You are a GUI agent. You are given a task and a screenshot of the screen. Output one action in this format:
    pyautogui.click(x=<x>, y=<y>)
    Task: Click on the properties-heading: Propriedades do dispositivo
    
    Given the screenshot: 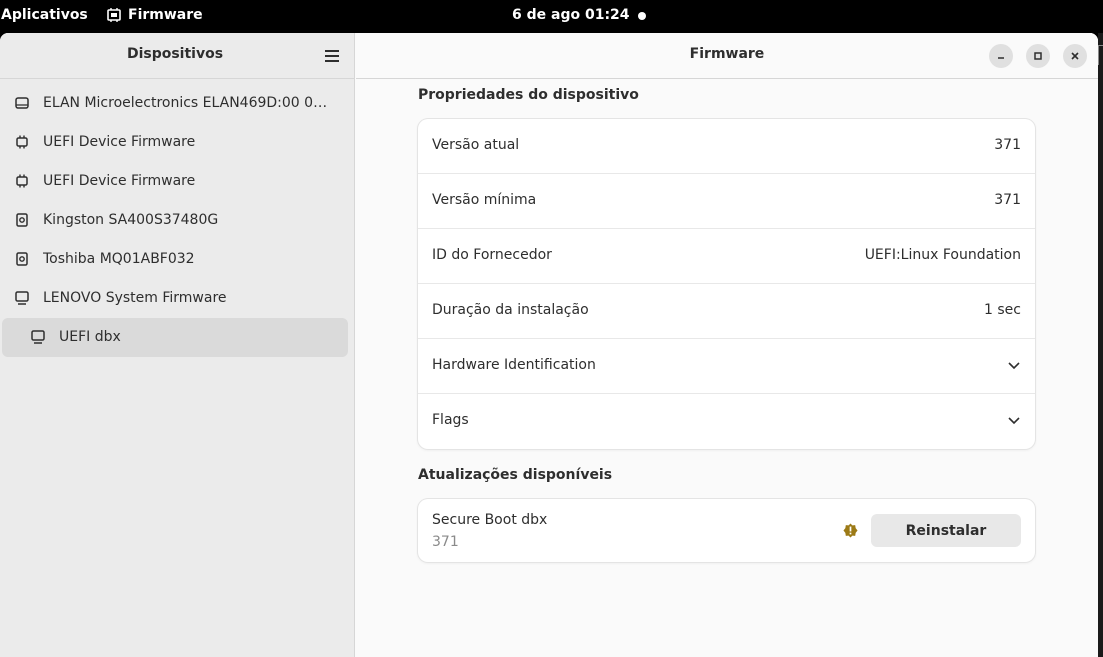 What is the action you would take?
    pyautogui.click(x=528, y=95)
    